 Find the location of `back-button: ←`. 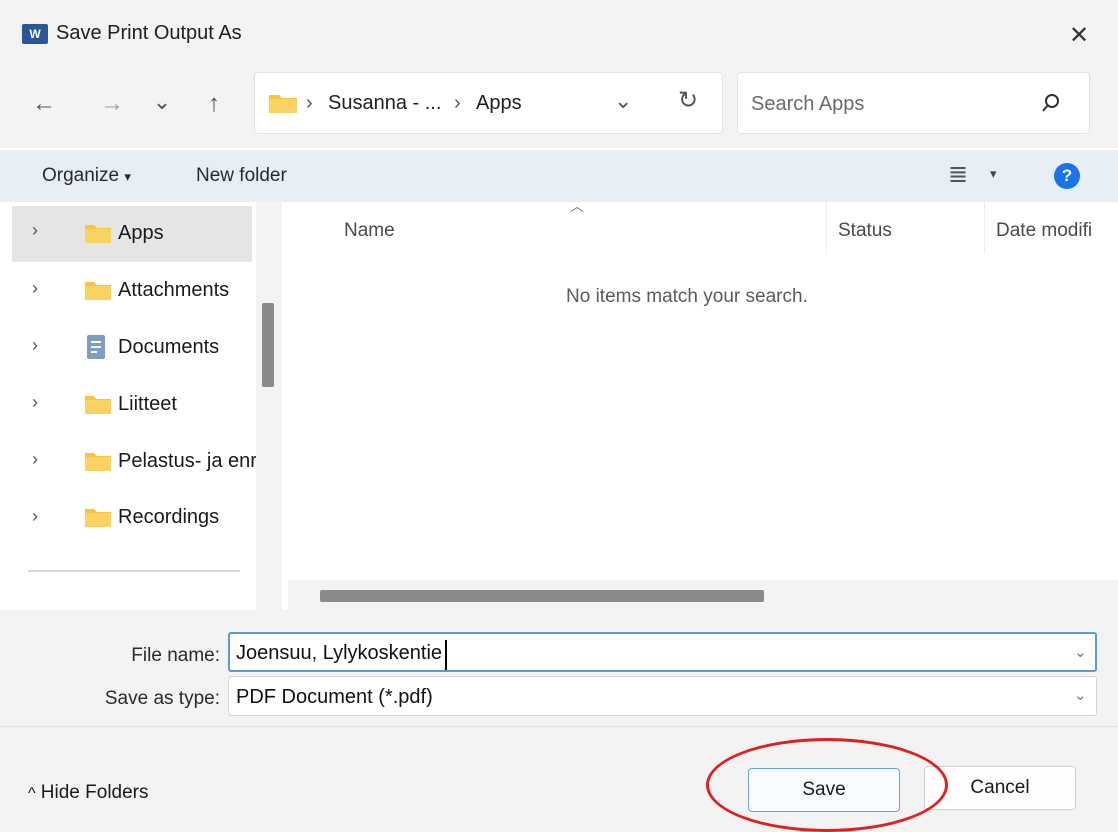

back-button: ← is located at coordinates (44, 104).